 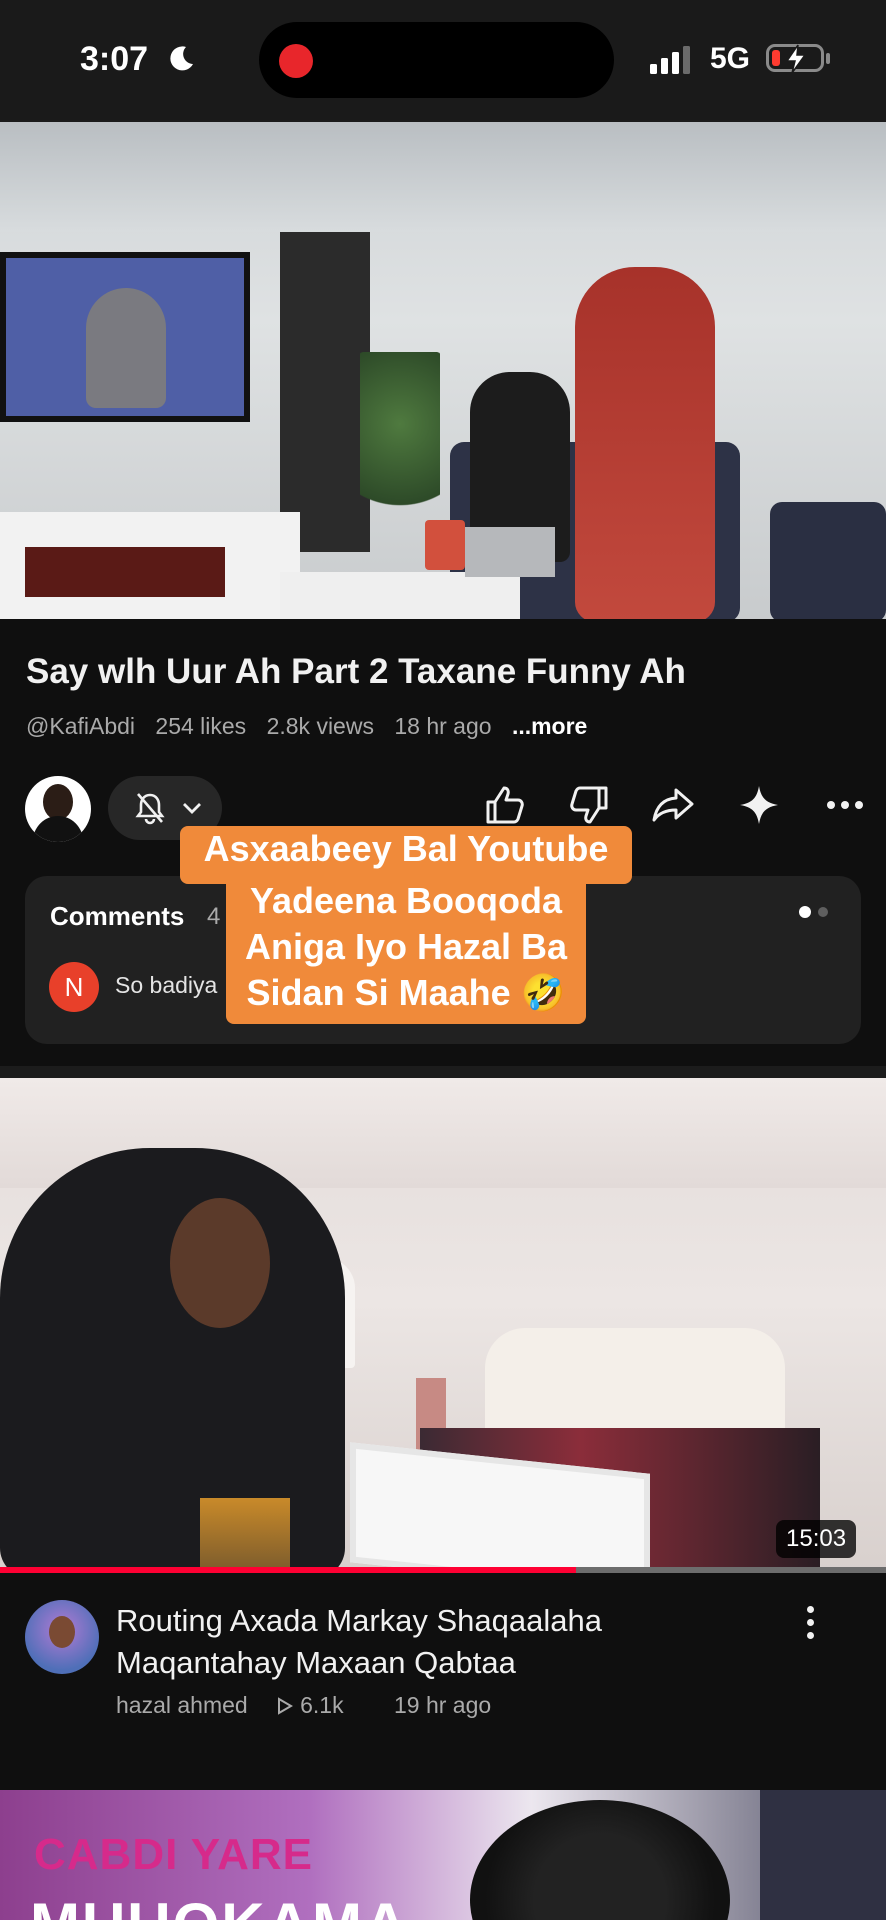 I want to click on video-thumbnail: CABDI YARE MUUQKAMA, so click(x=443, y=1855).